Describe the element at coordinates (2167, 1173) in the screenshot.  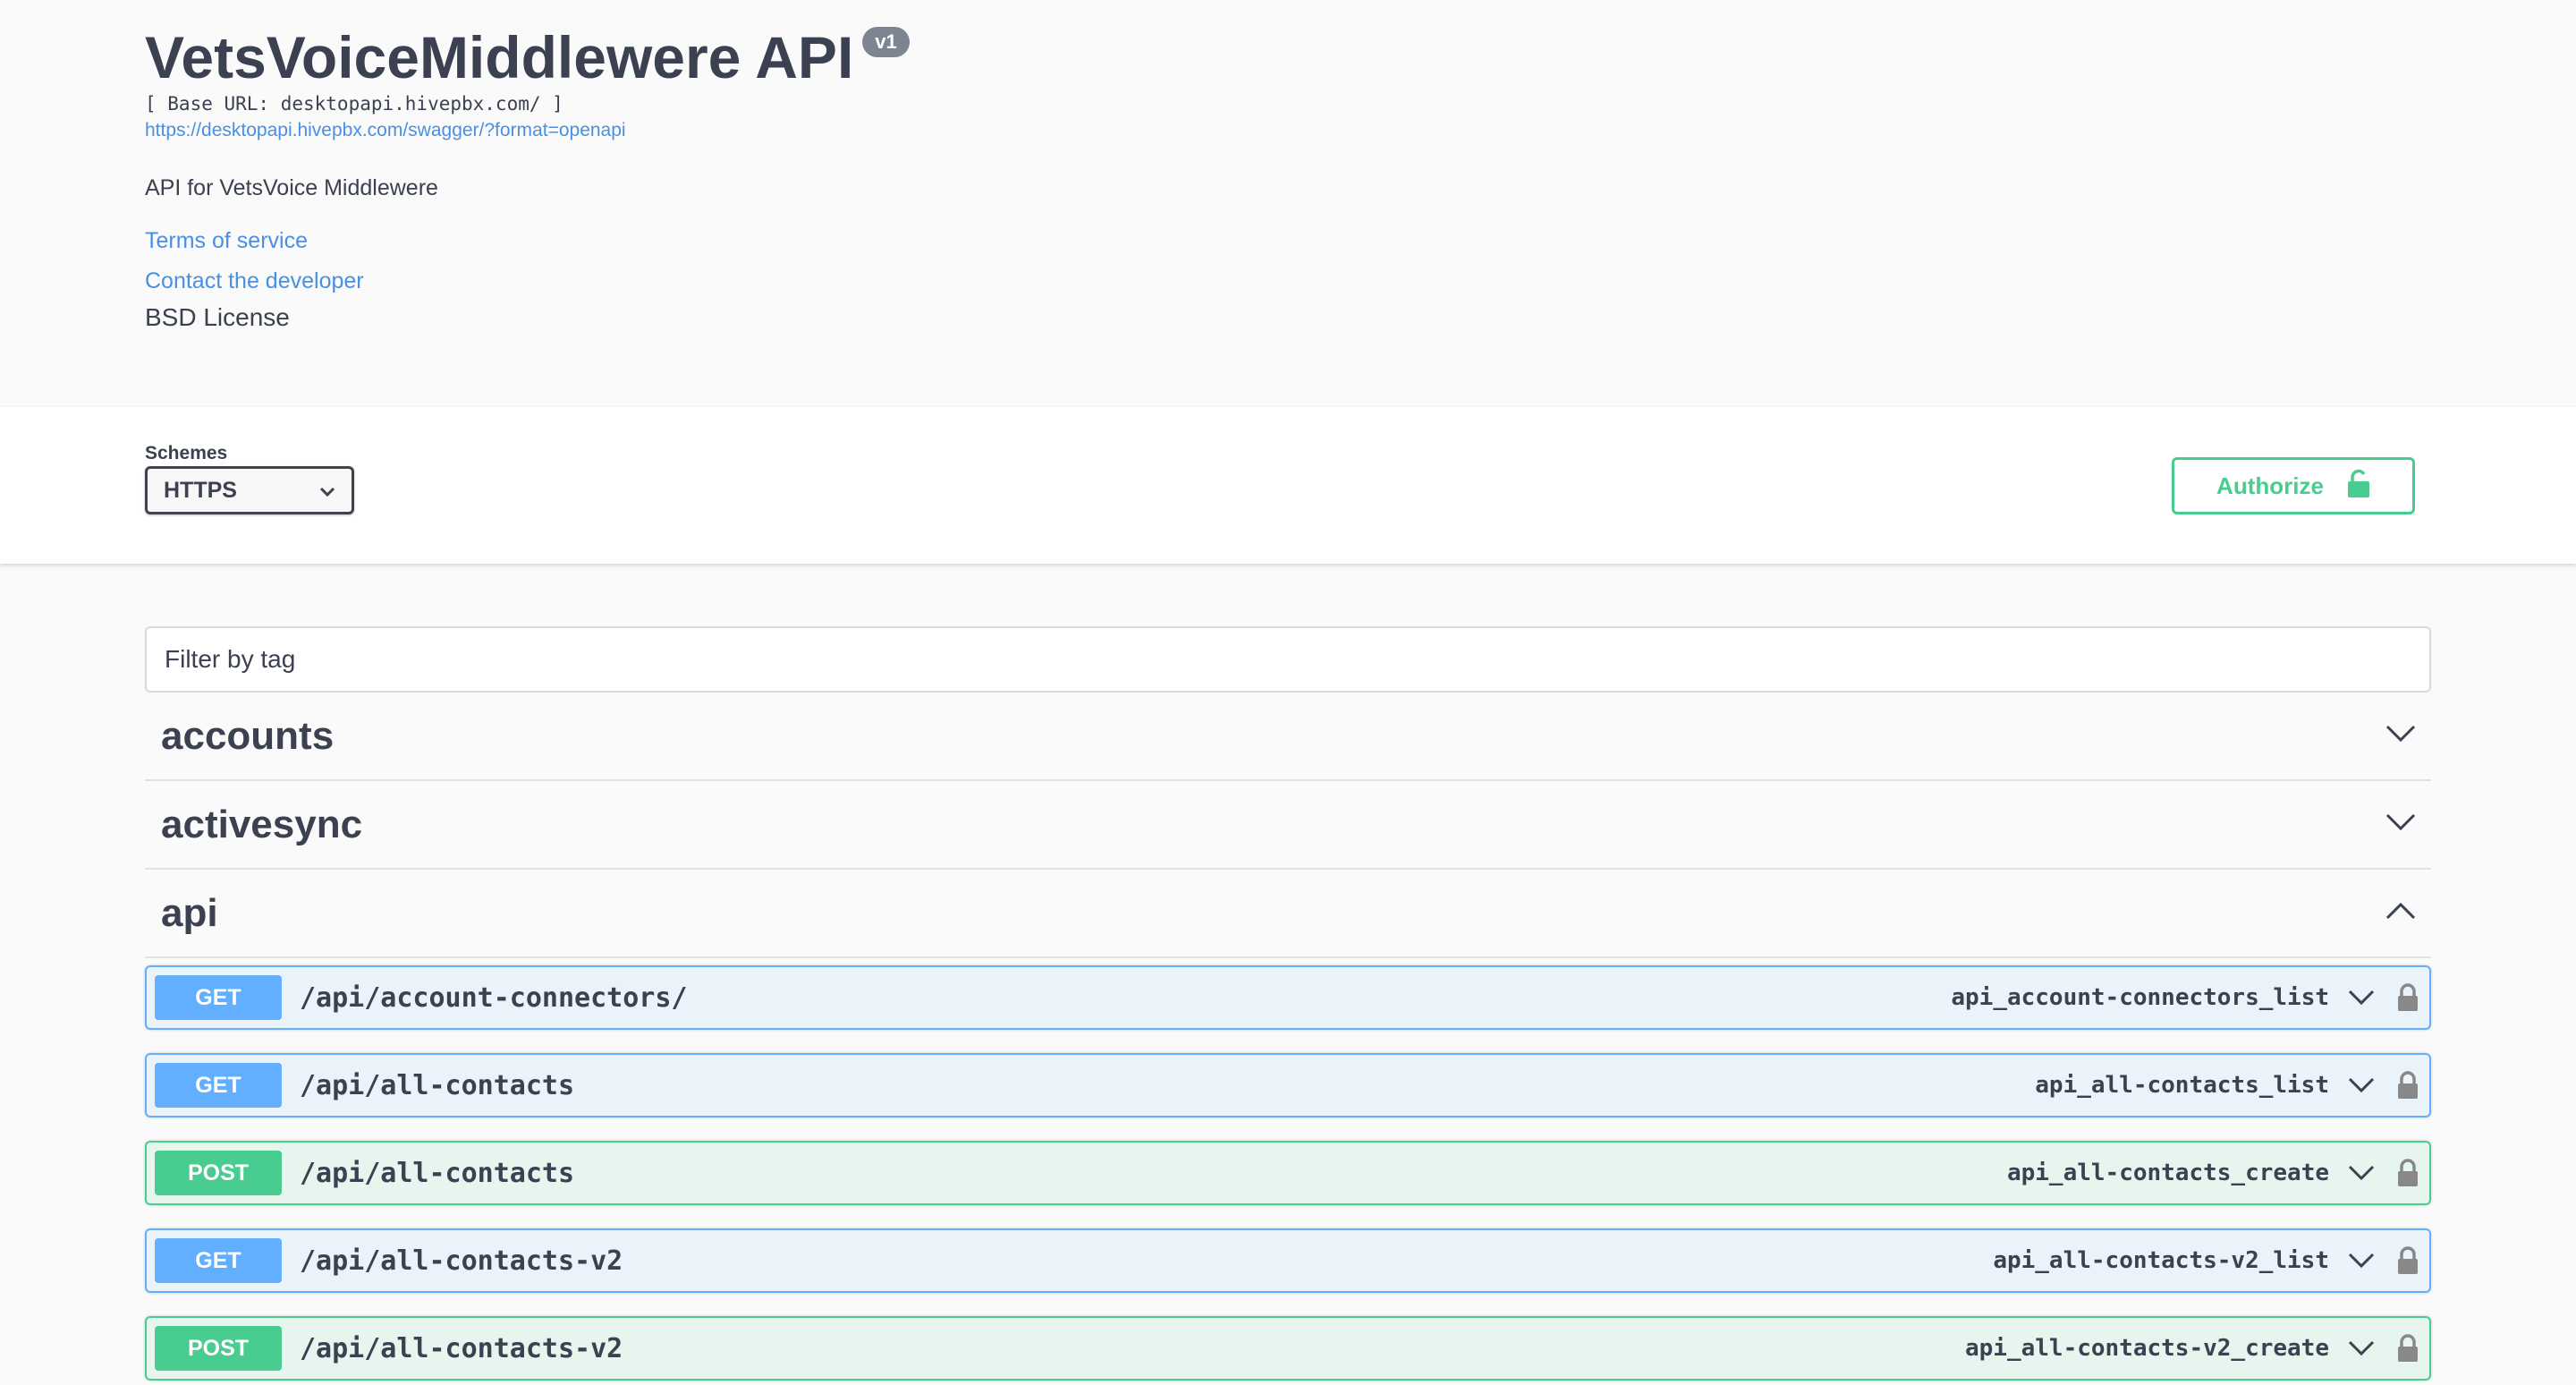
I see `operation-id: api_all-contacts_create` at that location.